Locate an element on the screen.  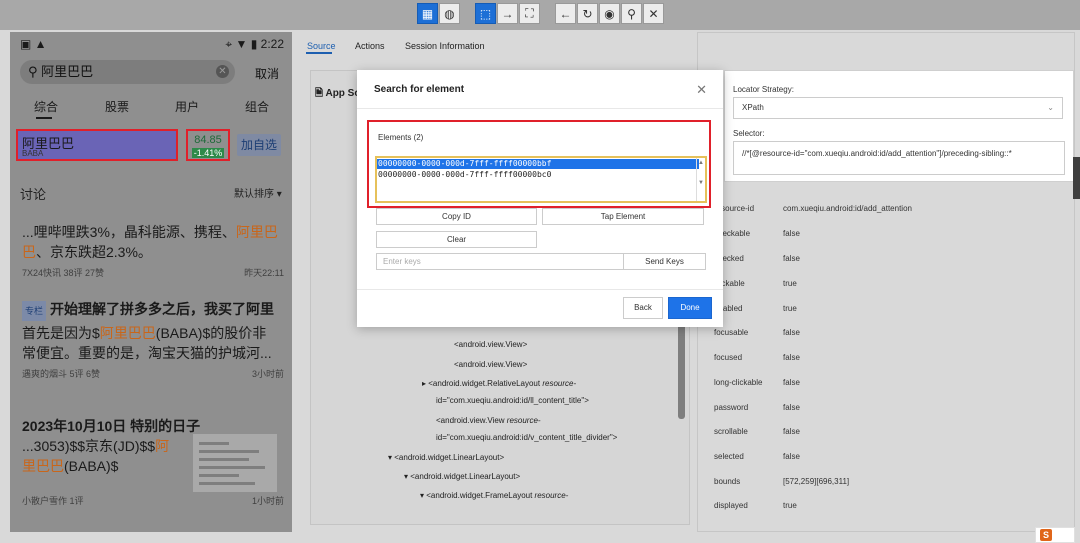
tab-users: 用户 is located at coordinates (187, 106).